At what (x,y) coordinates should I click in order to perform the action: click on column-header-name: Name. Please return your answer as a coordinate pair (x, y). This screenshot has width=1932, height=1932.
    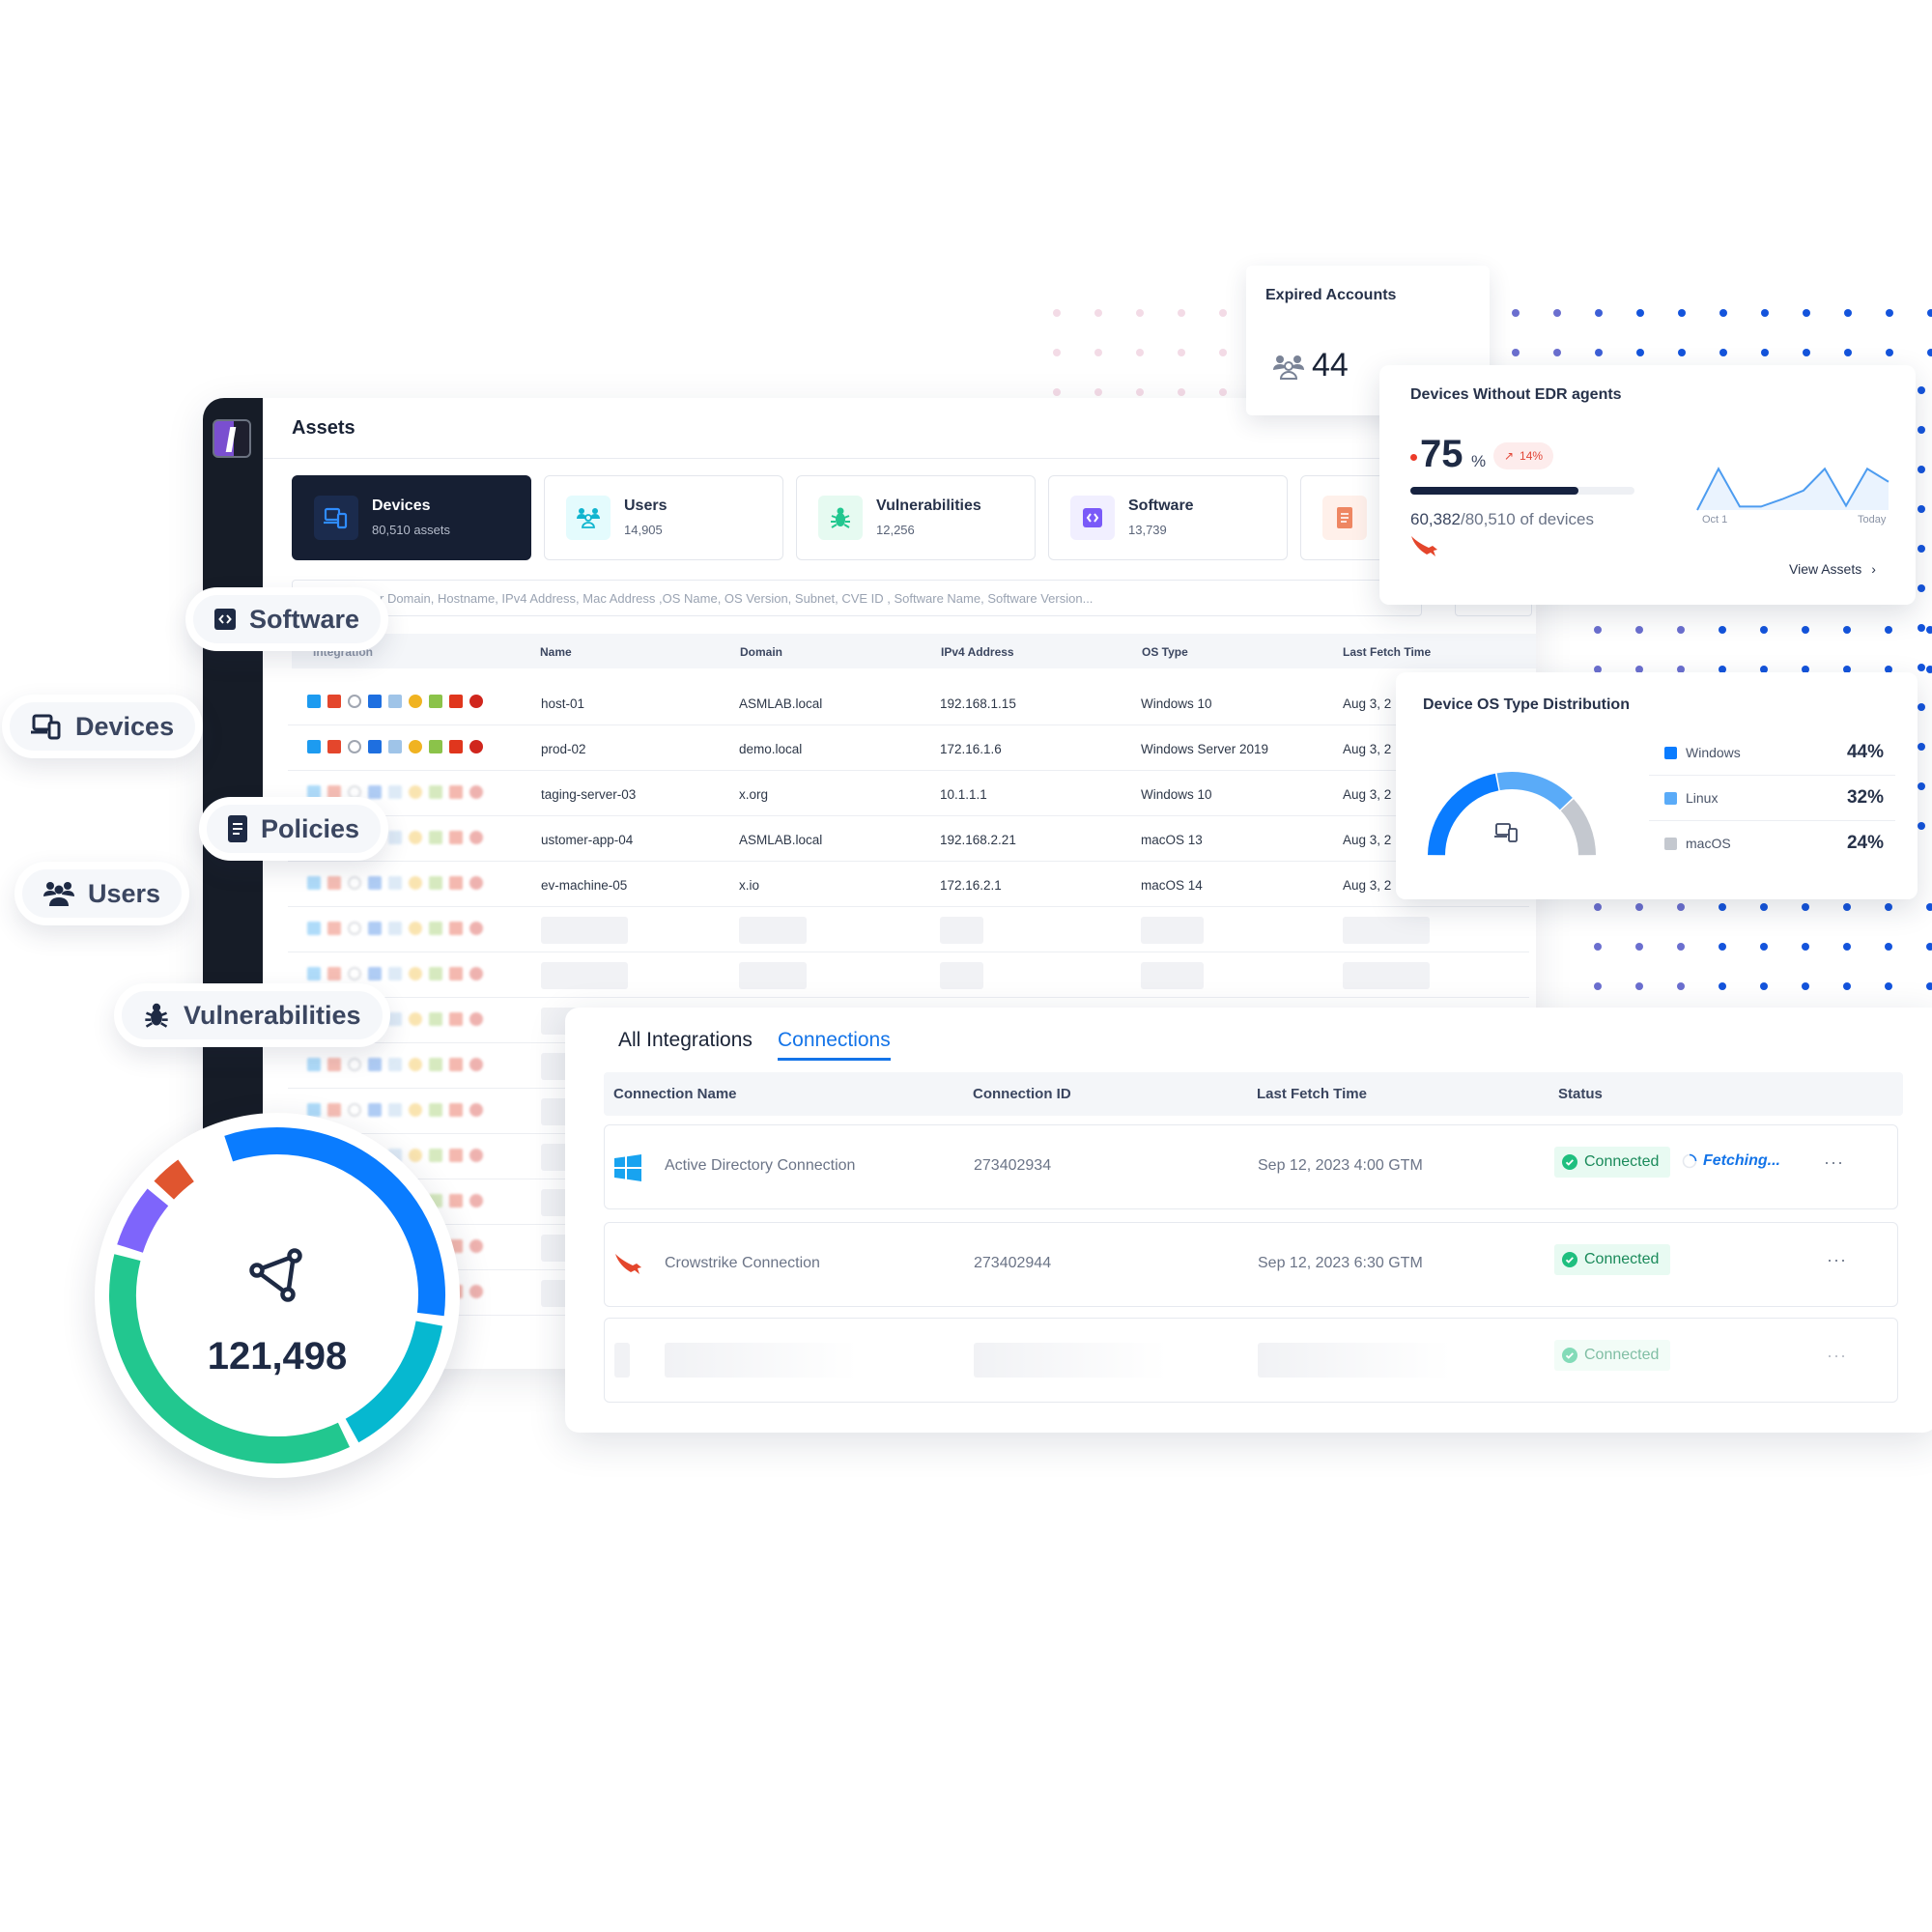
    Looking at the image, I should click on (556, 652).